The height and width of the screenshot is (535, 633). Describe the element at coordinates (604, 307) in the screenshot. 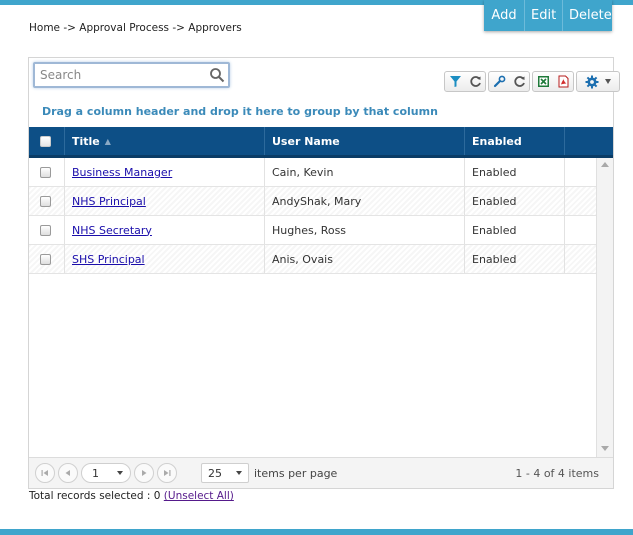

I see `vertical-scrollbar` at that location.